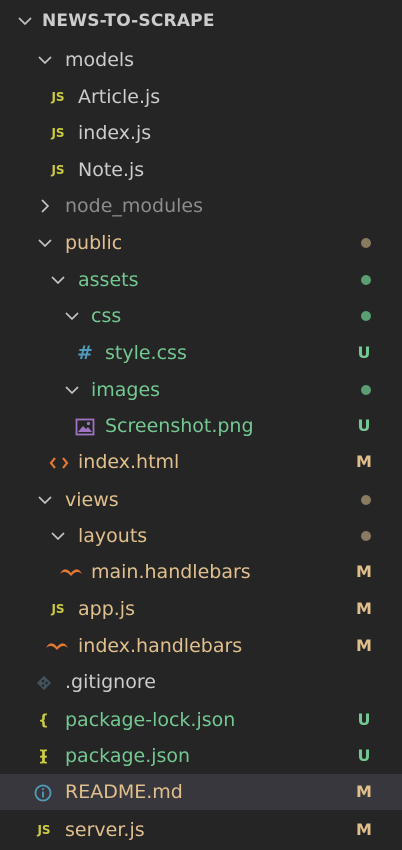 This screenshot has height=850, width=402. I want to click on tree-item-label: style.css, so click(146, 353).